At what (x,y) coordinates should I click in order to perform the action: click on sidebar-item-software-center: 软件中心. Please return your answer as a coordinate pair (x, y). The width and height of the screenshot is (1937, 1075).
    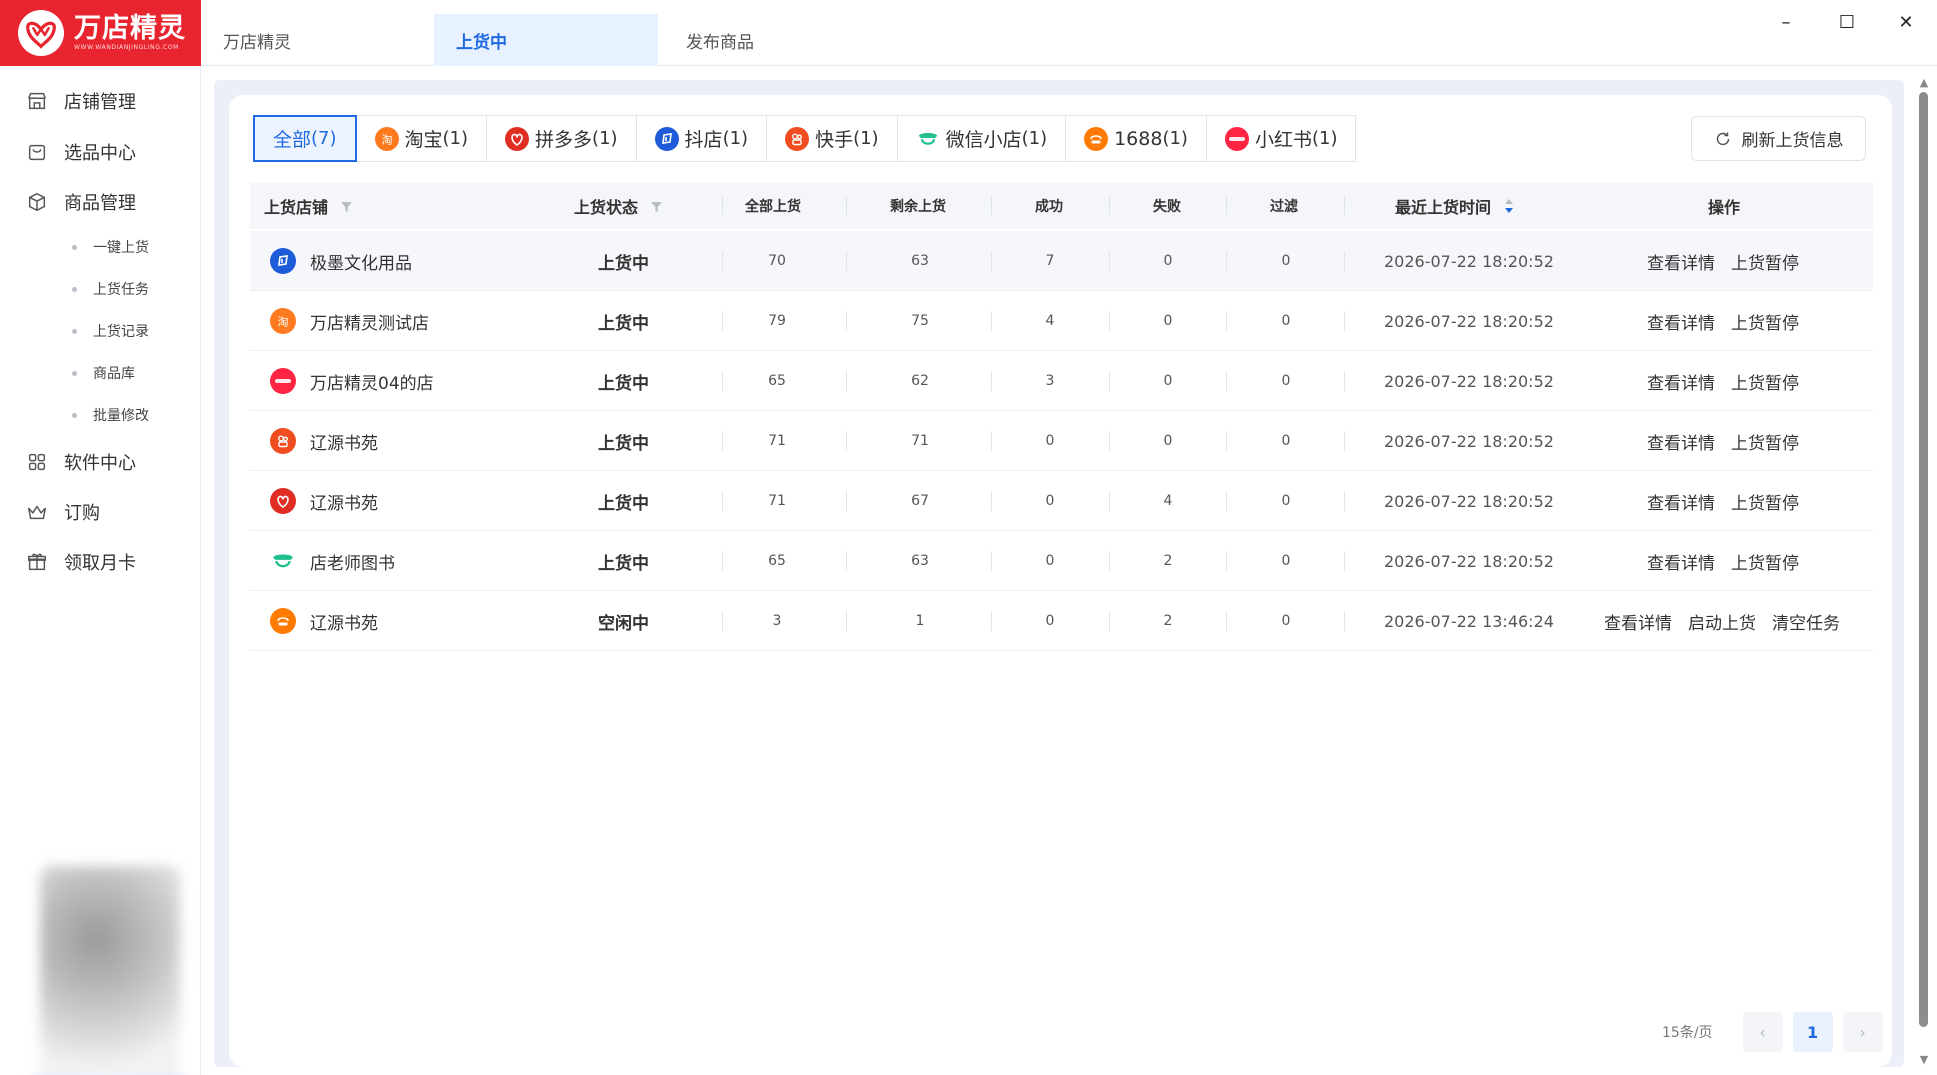
    Looking at the image, I should click on (81, 462).